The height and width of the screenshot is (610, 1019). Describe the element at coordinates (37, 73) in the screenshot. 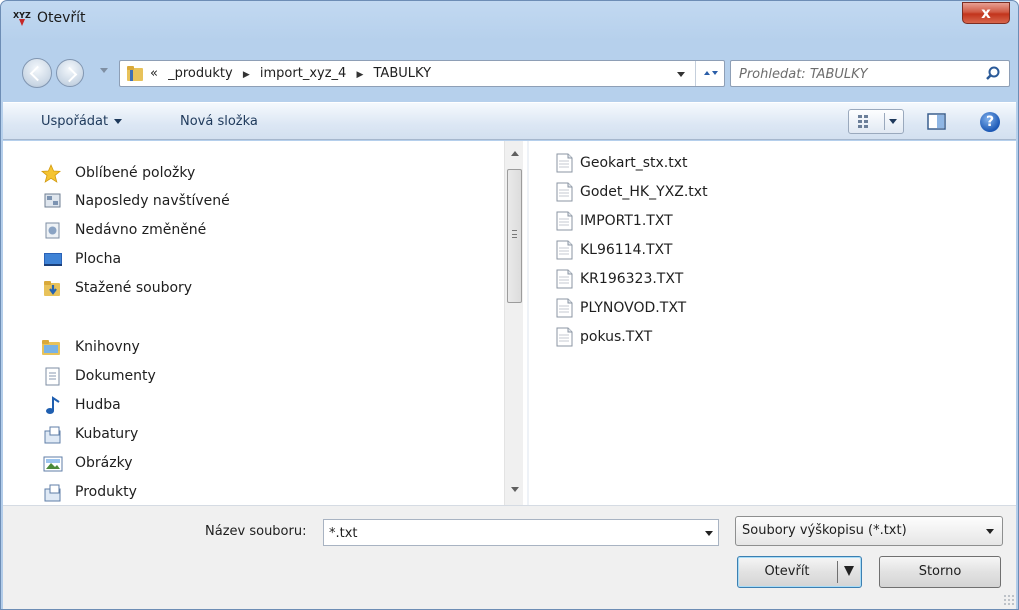

I see `back-button` at that location.